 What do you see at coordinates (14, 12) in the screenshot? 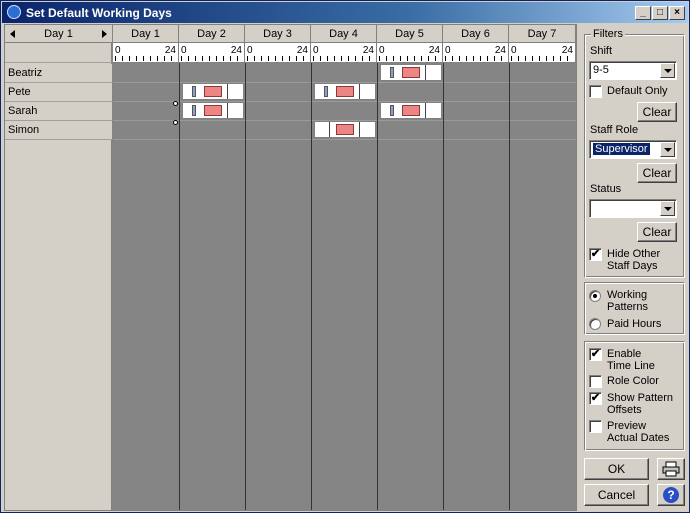
I see `app-icon` at bounding box center [14, 12].